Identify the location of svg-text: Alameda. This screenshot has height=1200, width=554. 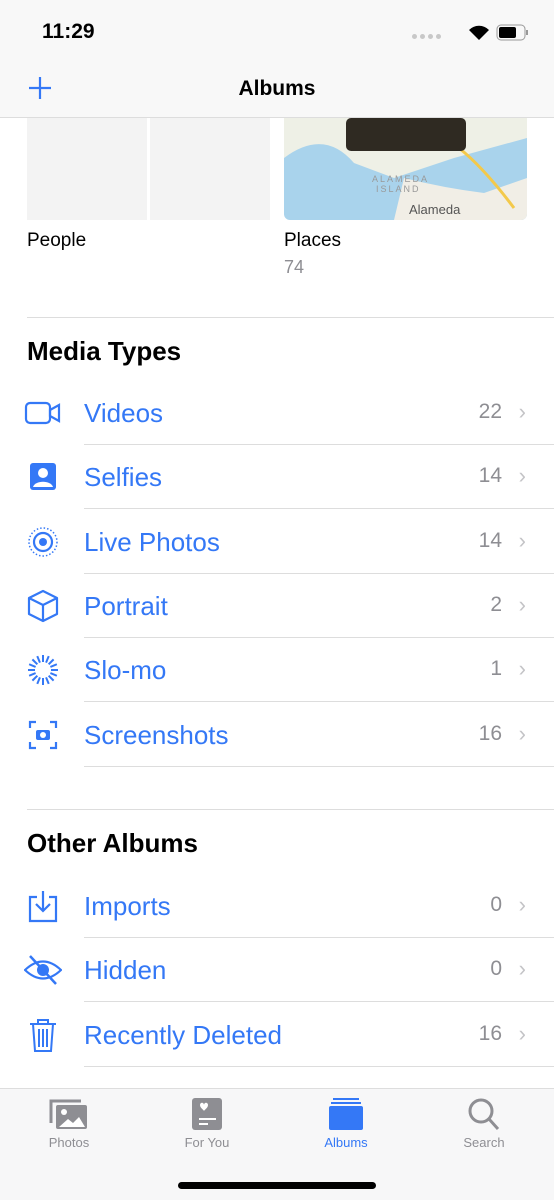
(435, 209).